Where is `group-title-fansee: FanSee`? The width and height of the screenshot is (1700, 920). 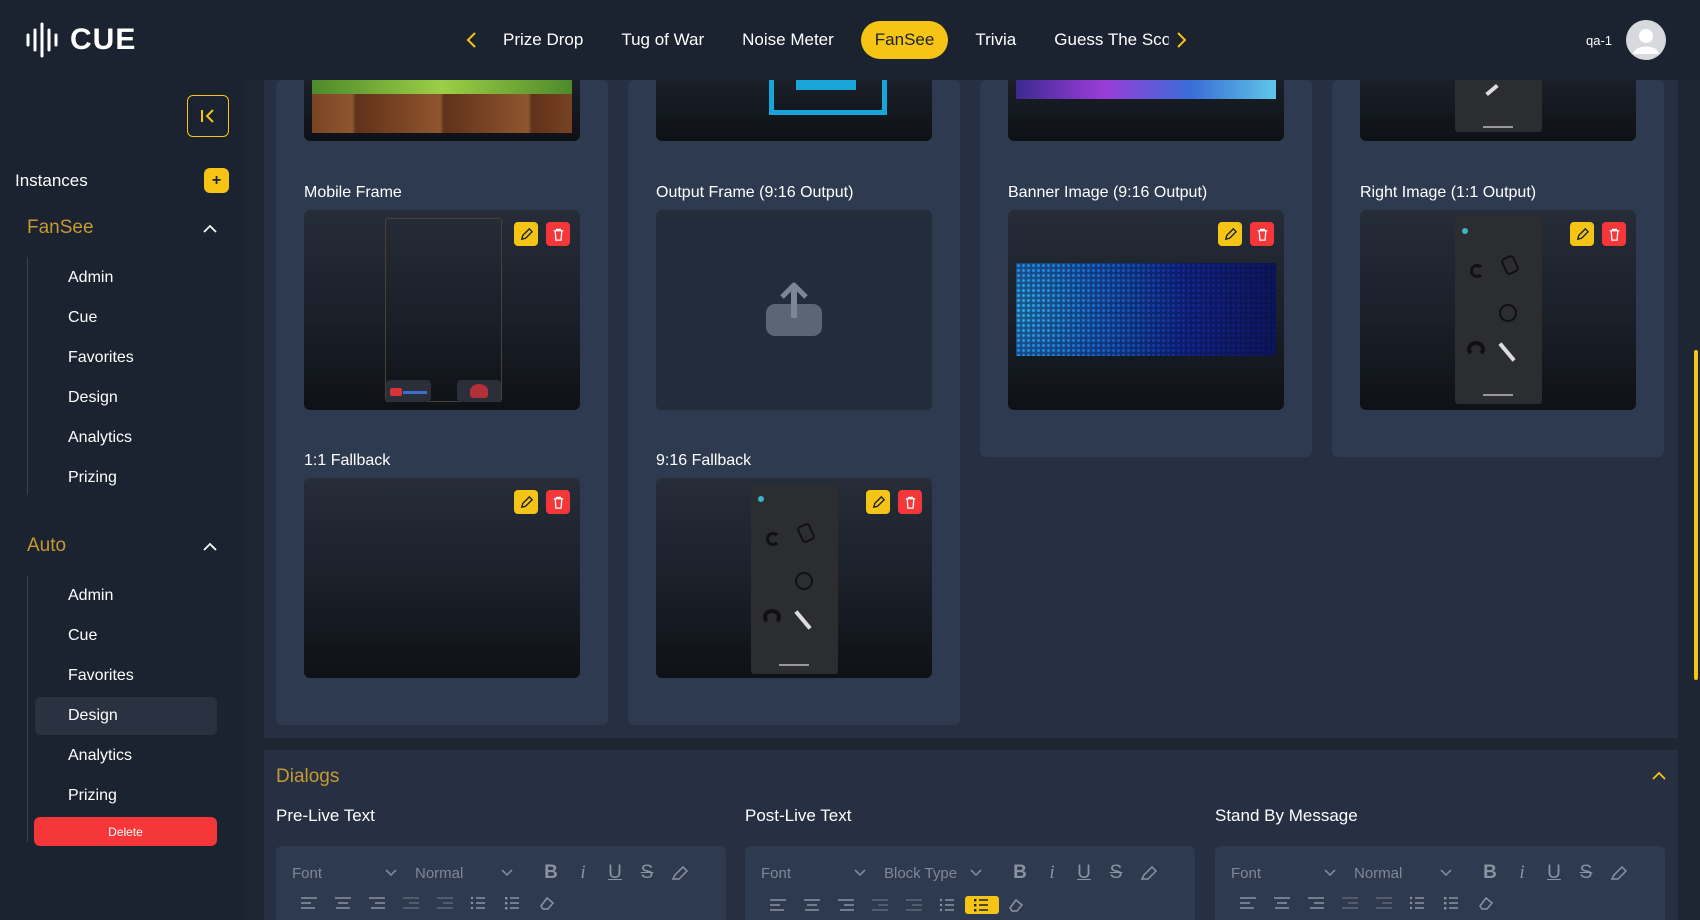 group-title-fansee: FanSee is located at coordinates (60, 228).